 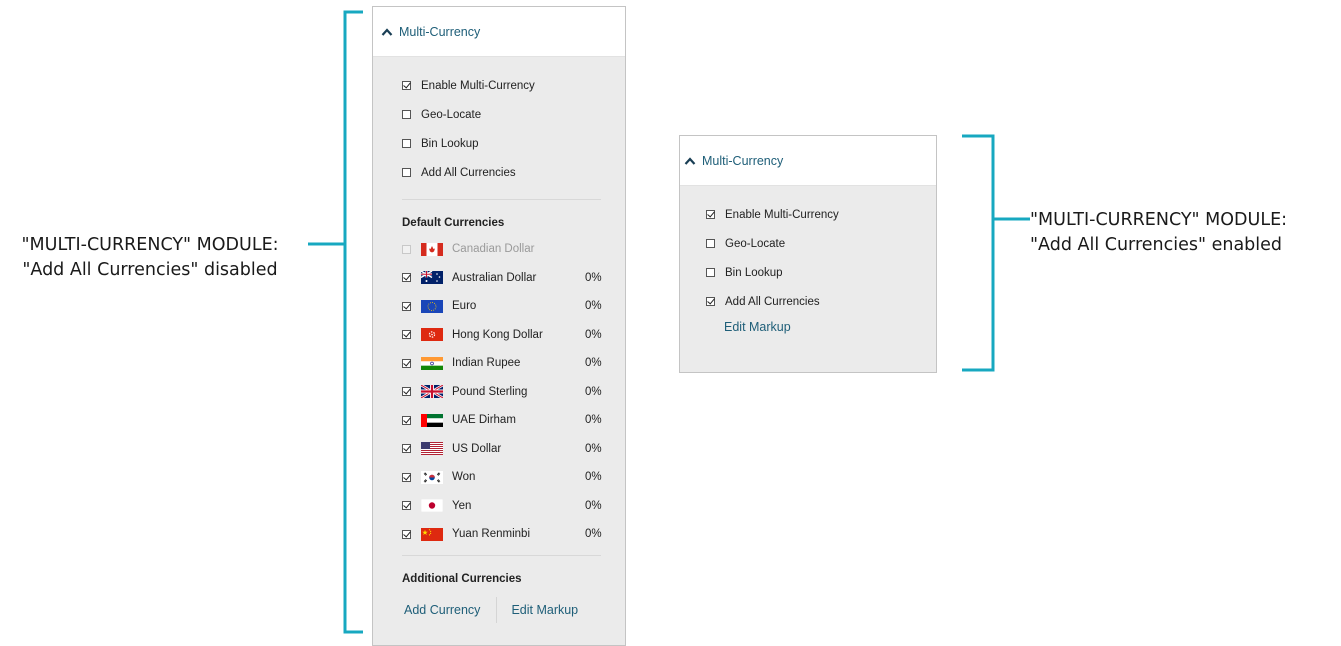 I want to click on panel-title: Multi-Currency, so click(x=743, y=160).